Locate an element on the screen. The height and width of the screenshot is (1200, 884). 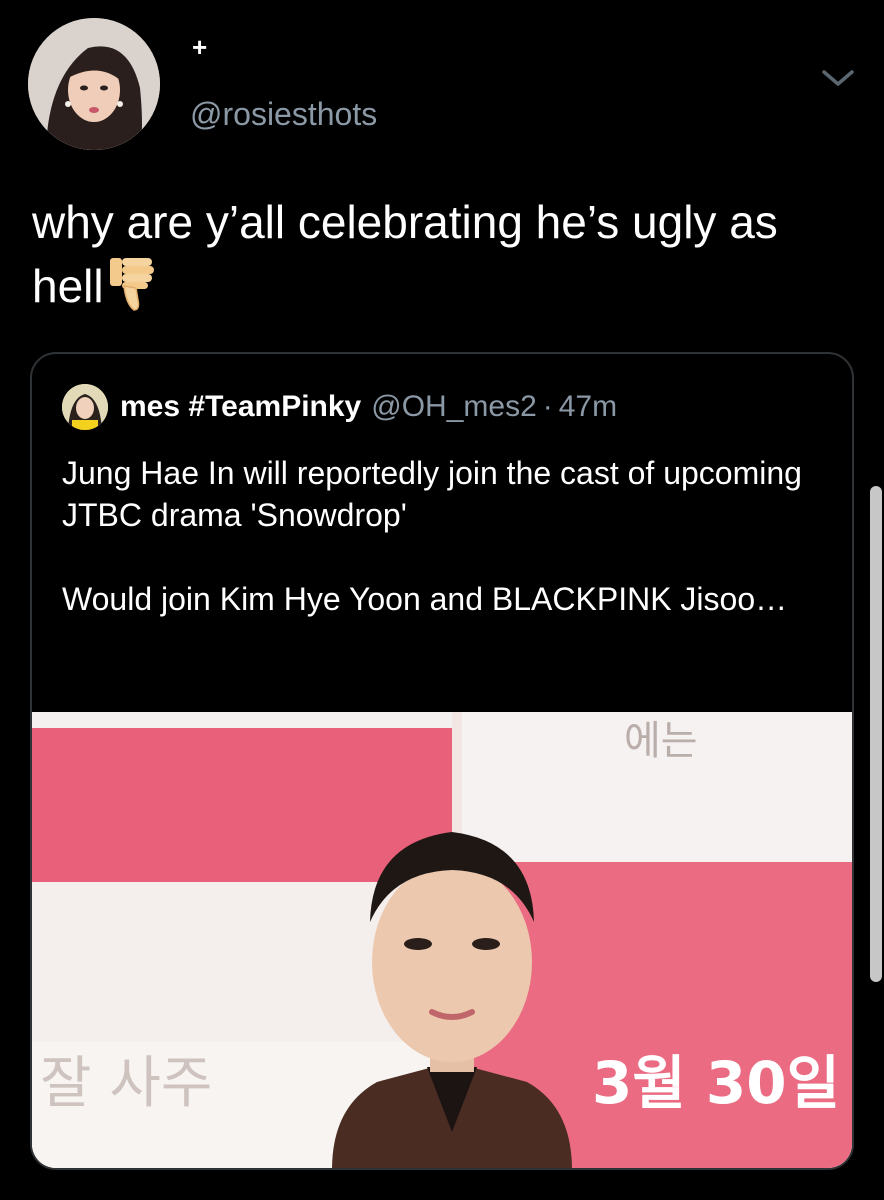
quoted-author-avatar is located at coordinates (85, 407).